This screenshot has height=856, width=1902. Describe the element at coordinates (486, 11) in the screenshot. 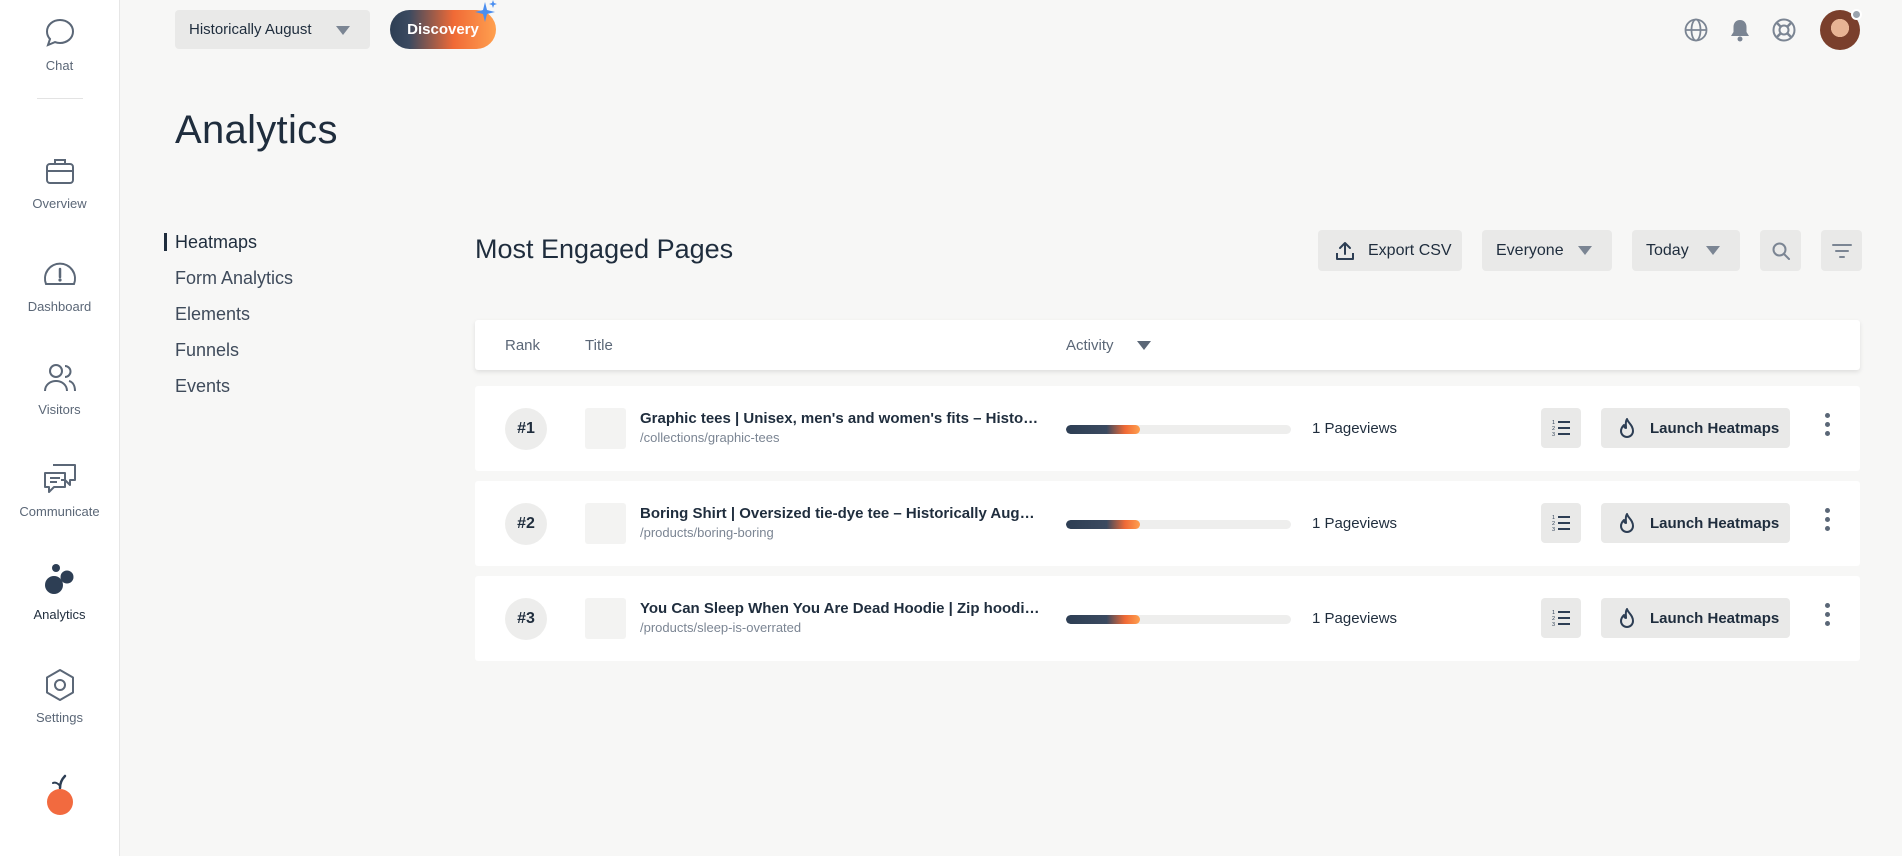

I see `sparkle-icon` at that location.